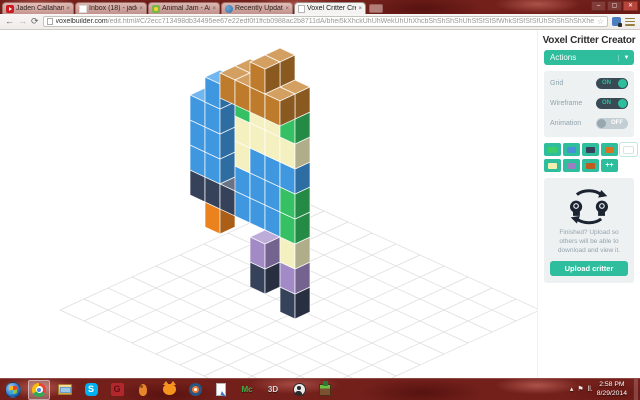 The height and width of the screenshot is (400, 640). What do you see at coordinates (35, 21) in the screenshot?
I see `refresh-icon: ⟳` at bounding box center [35, 21].